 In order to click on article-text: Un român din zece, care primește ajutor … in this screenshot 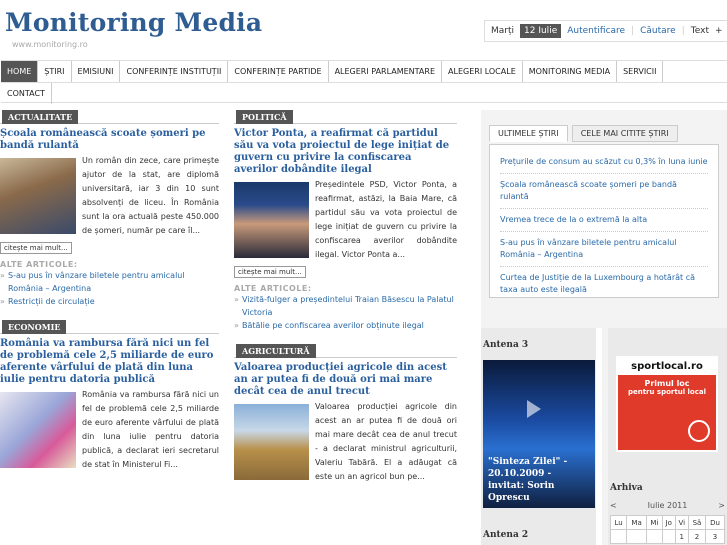, I will do `click(150, 195)`.